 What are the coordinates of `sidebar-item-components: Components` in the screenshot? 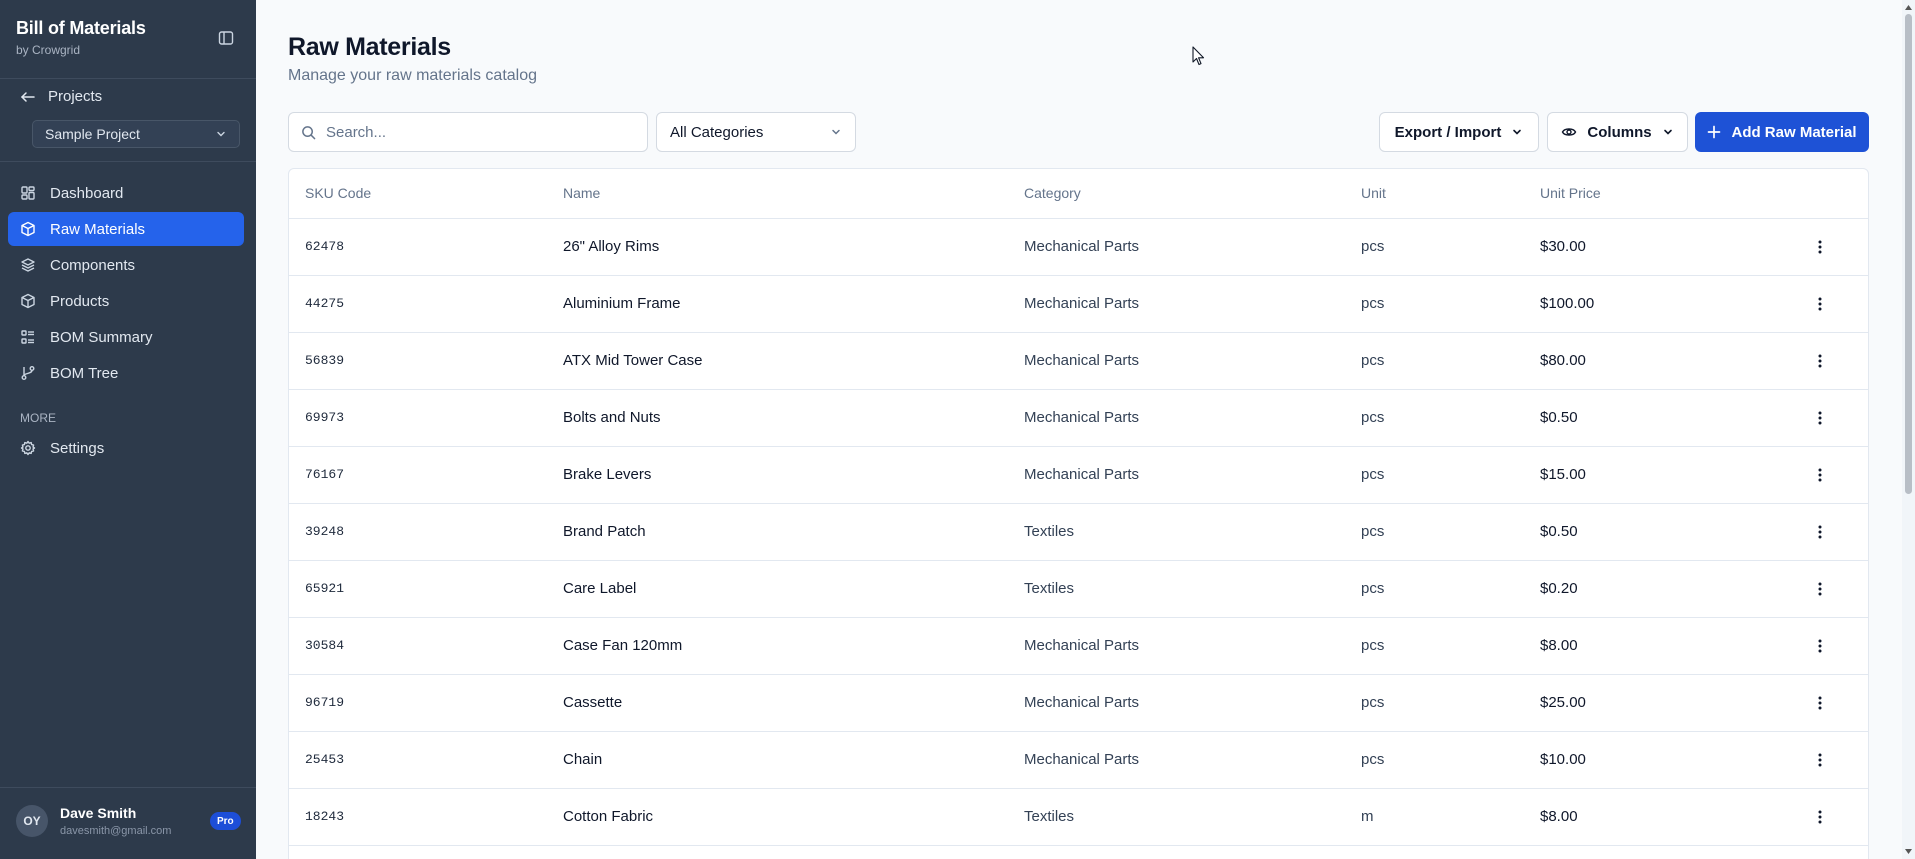 It's located at (126, 265).